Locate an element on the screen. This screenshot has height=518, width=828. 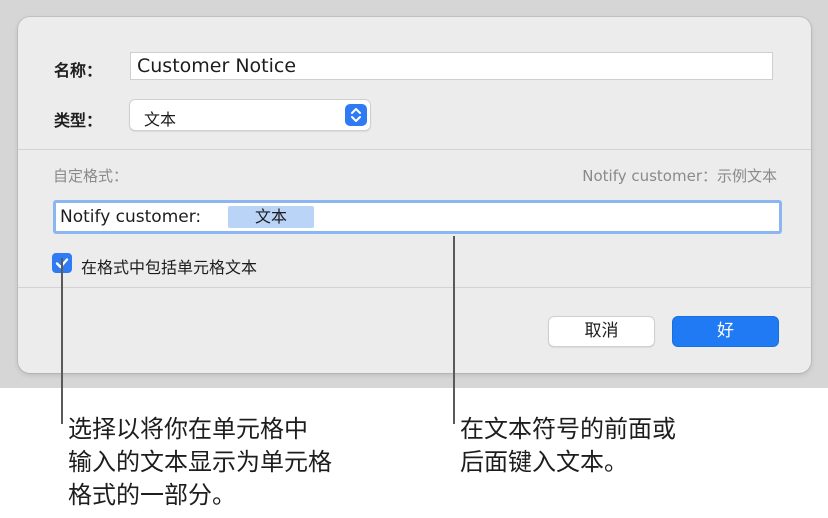
callout-line-checkbox is located at coordinates (62, 341).